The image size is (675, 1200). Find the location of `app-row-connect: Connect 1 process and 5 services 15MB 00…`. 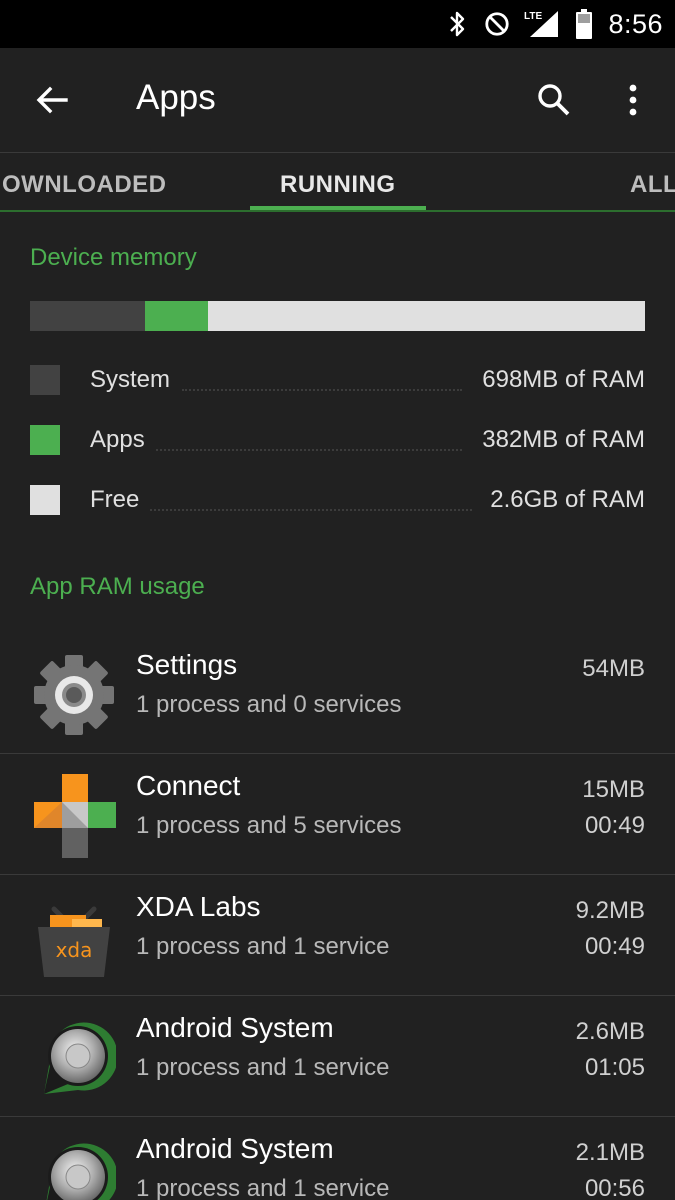

app-row-connect: Connect 1 process and 5 services 15MB 00… is located at coordinates (337, 814).